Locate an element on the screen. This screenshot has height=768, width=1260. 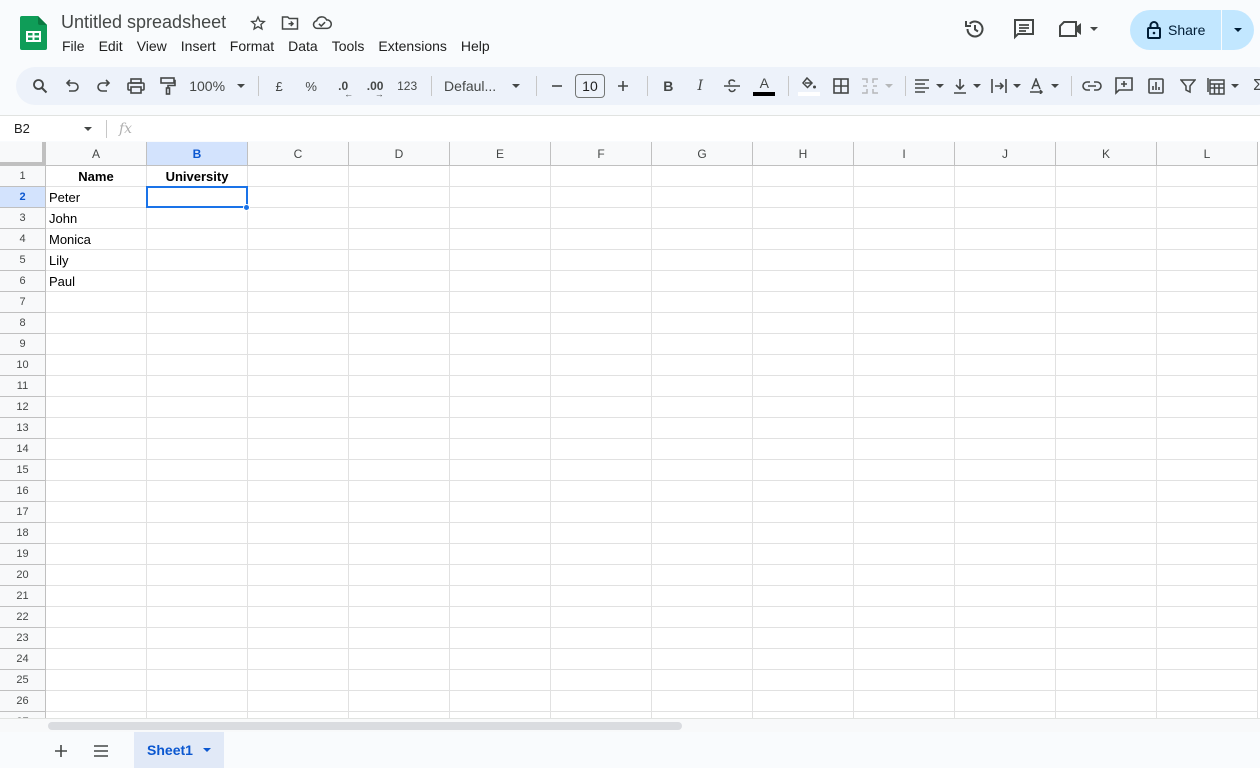
strikethrough-button is located at coordinates (732, 86).